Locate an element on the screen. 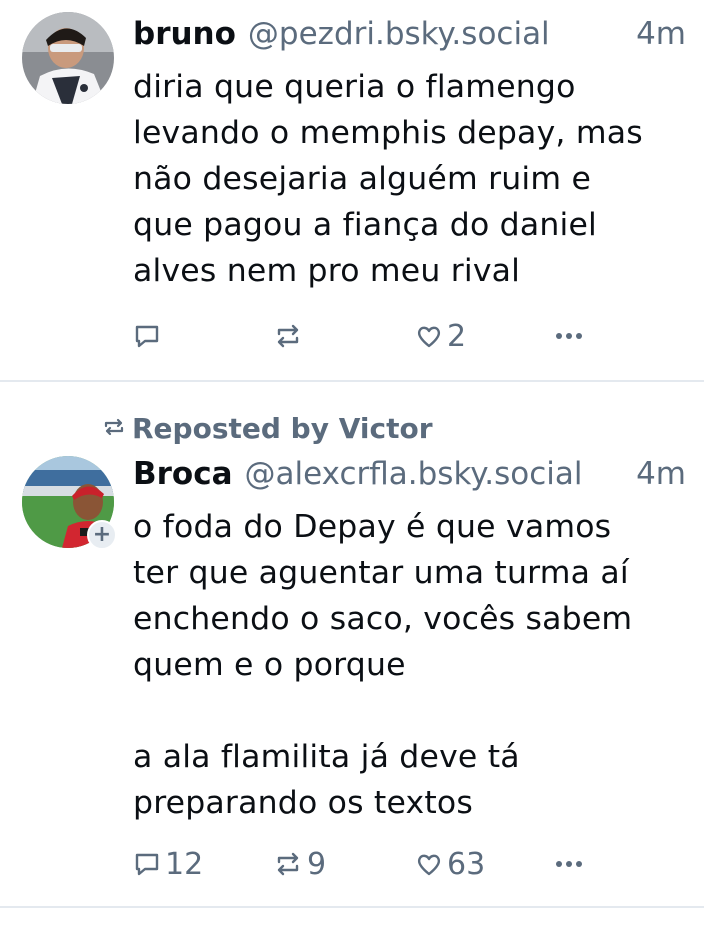  like-button: 2 is located at coordinates (440, 336).